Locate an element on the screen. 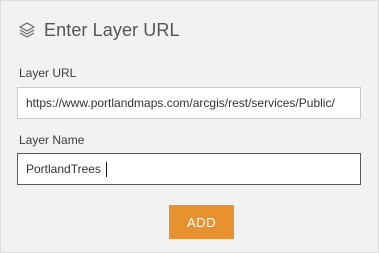  text-caret is located at coordinates (106, 169).